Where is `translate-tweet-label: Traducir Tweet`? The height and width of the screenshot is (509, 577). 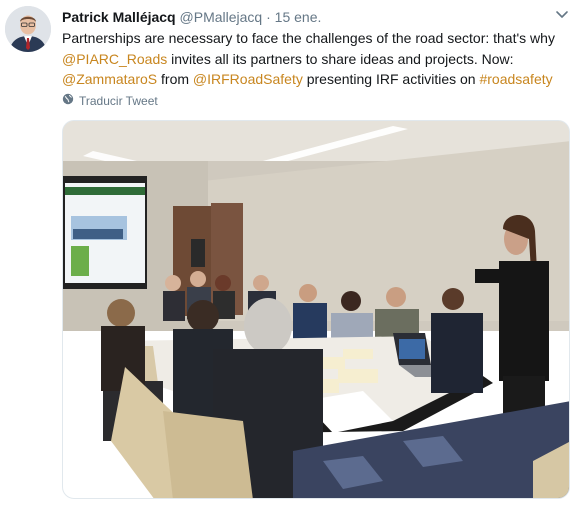 translate-tweet-label: Traducir Tweet is located at coordinates (118, 100).